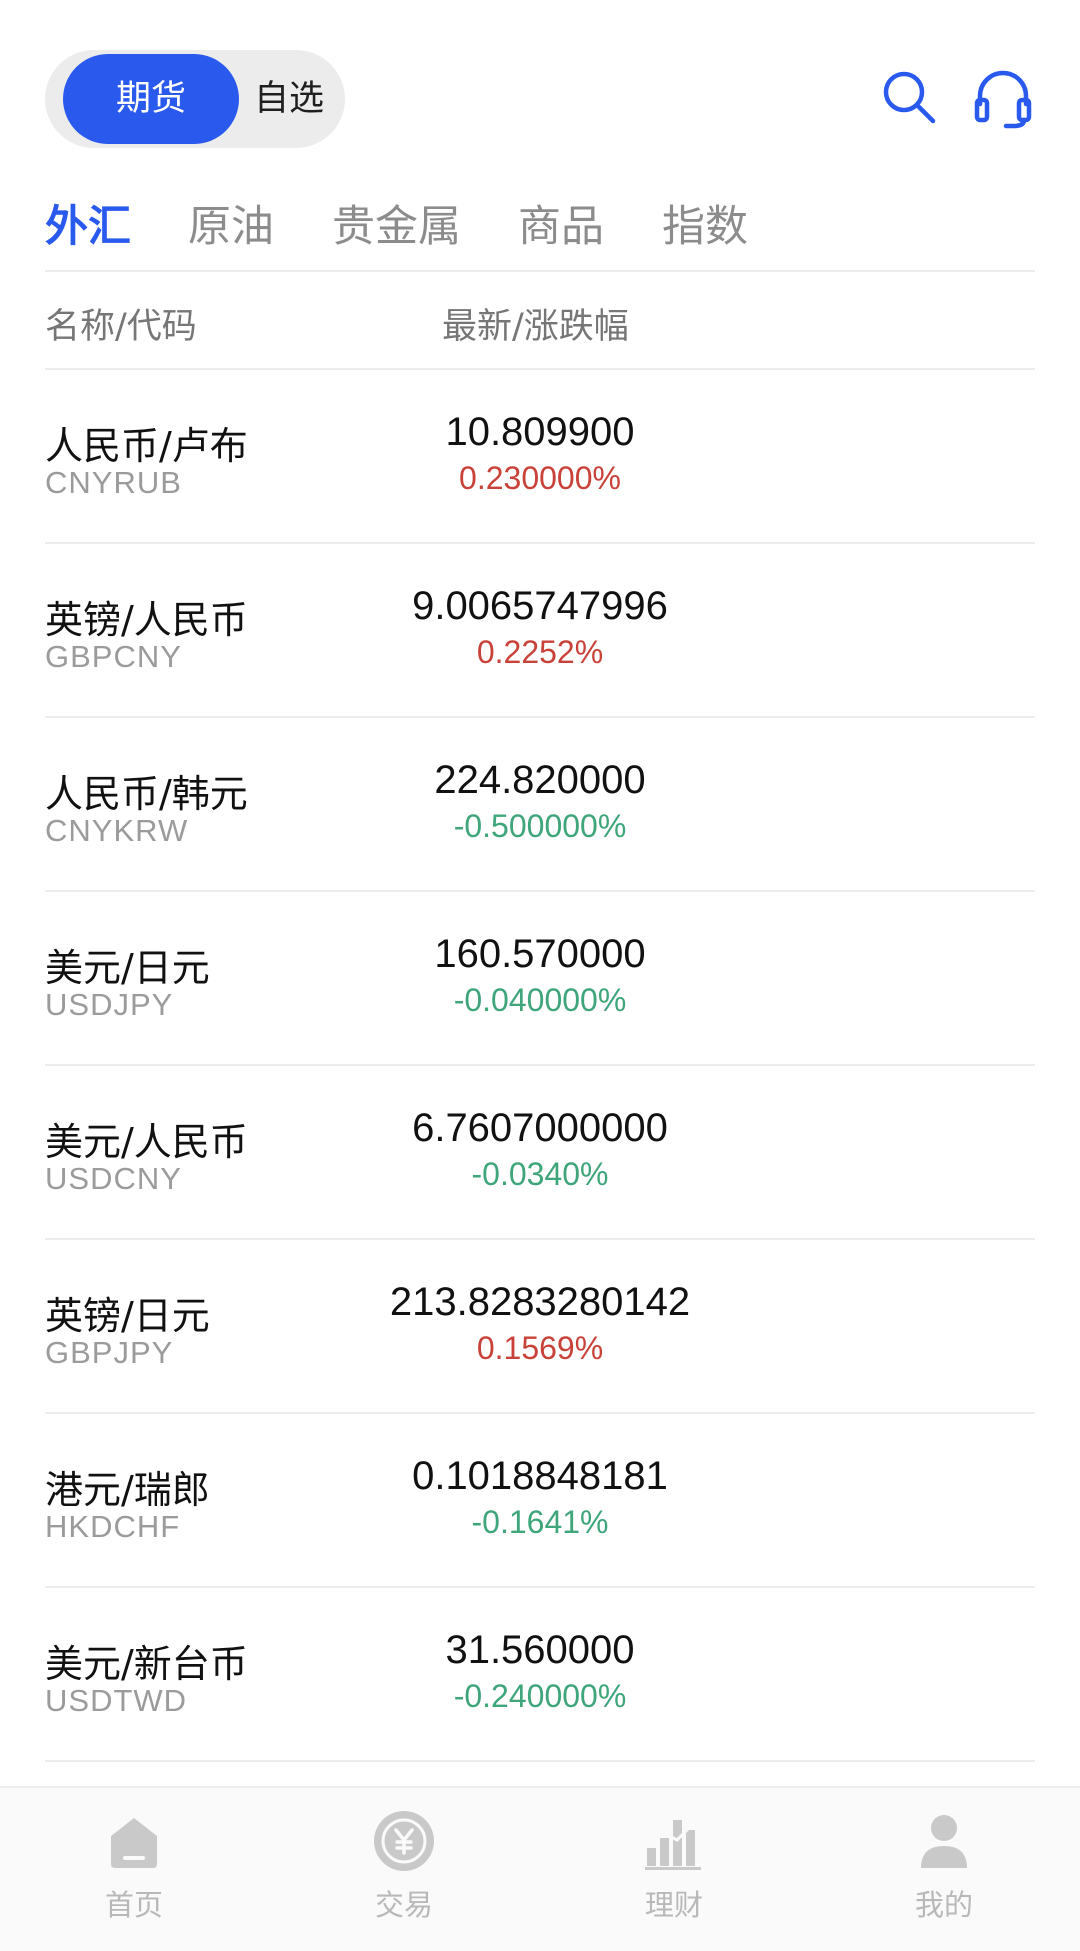  What do you see at coordinates (540, 780) in the screenshot?
I see `latest-price: 224.820000` at bounding box center [540, 780].